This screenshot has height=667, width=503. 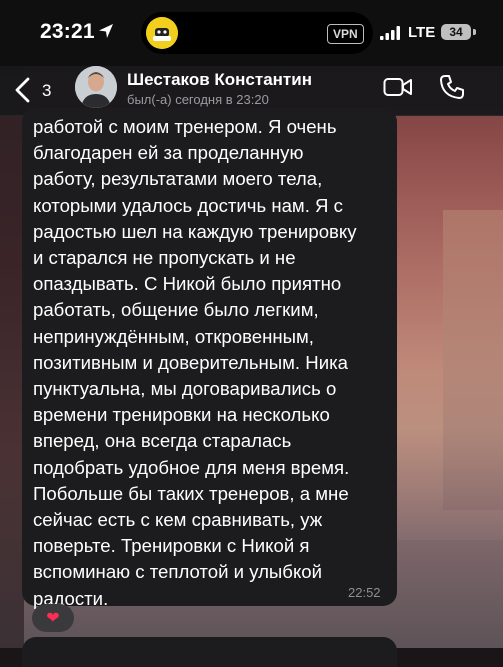 What do you see at coordinates (198, 99) in the screenshot?
I see `last-seen-status: был(-а) сегодня в 23:20` at bounding box center [198, 99].